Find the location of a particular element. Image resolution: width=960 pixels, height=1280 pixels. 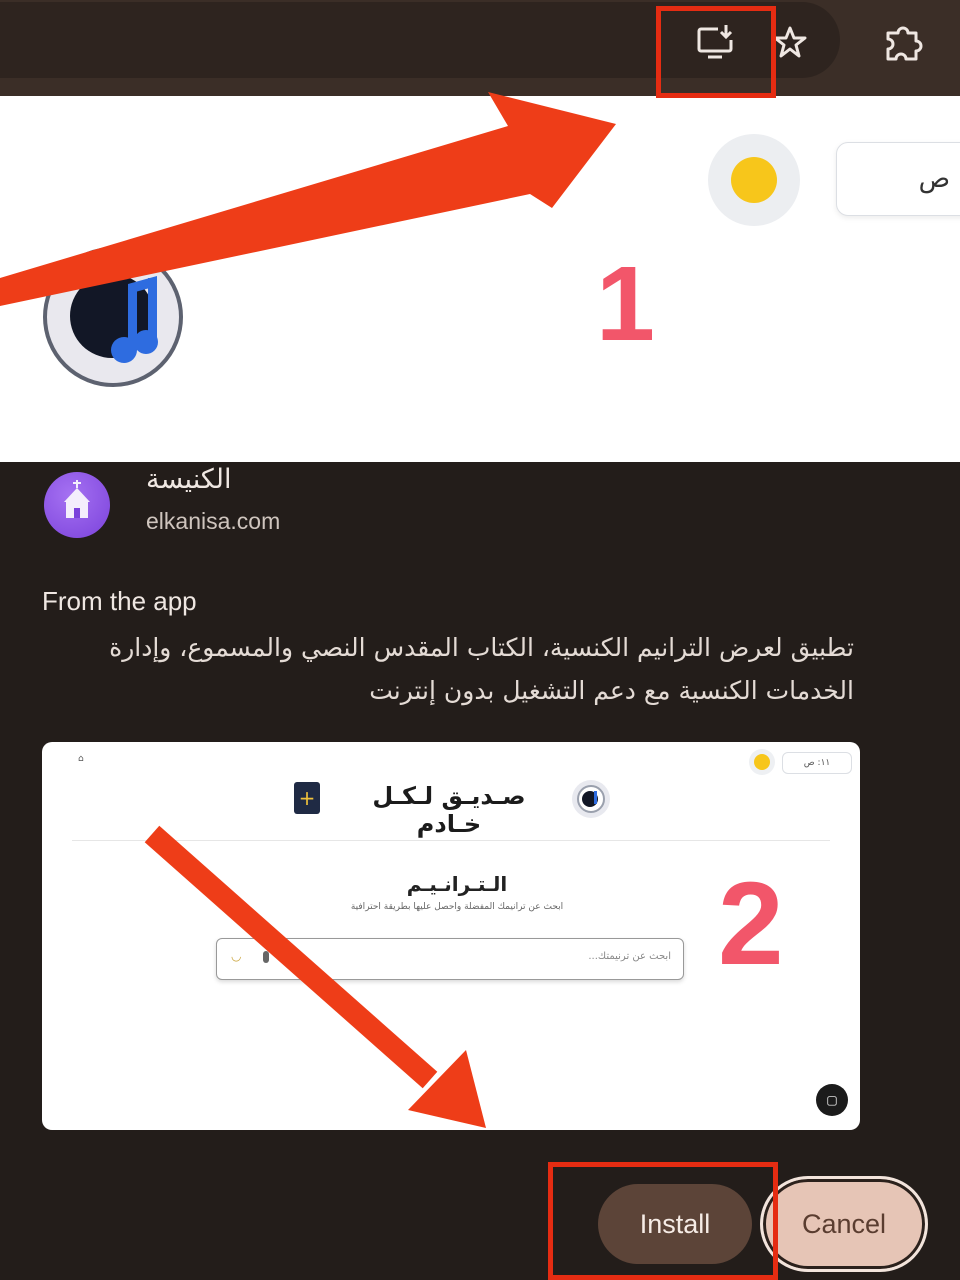

from-app-heading: From the app is located at coordinates (119, 601).